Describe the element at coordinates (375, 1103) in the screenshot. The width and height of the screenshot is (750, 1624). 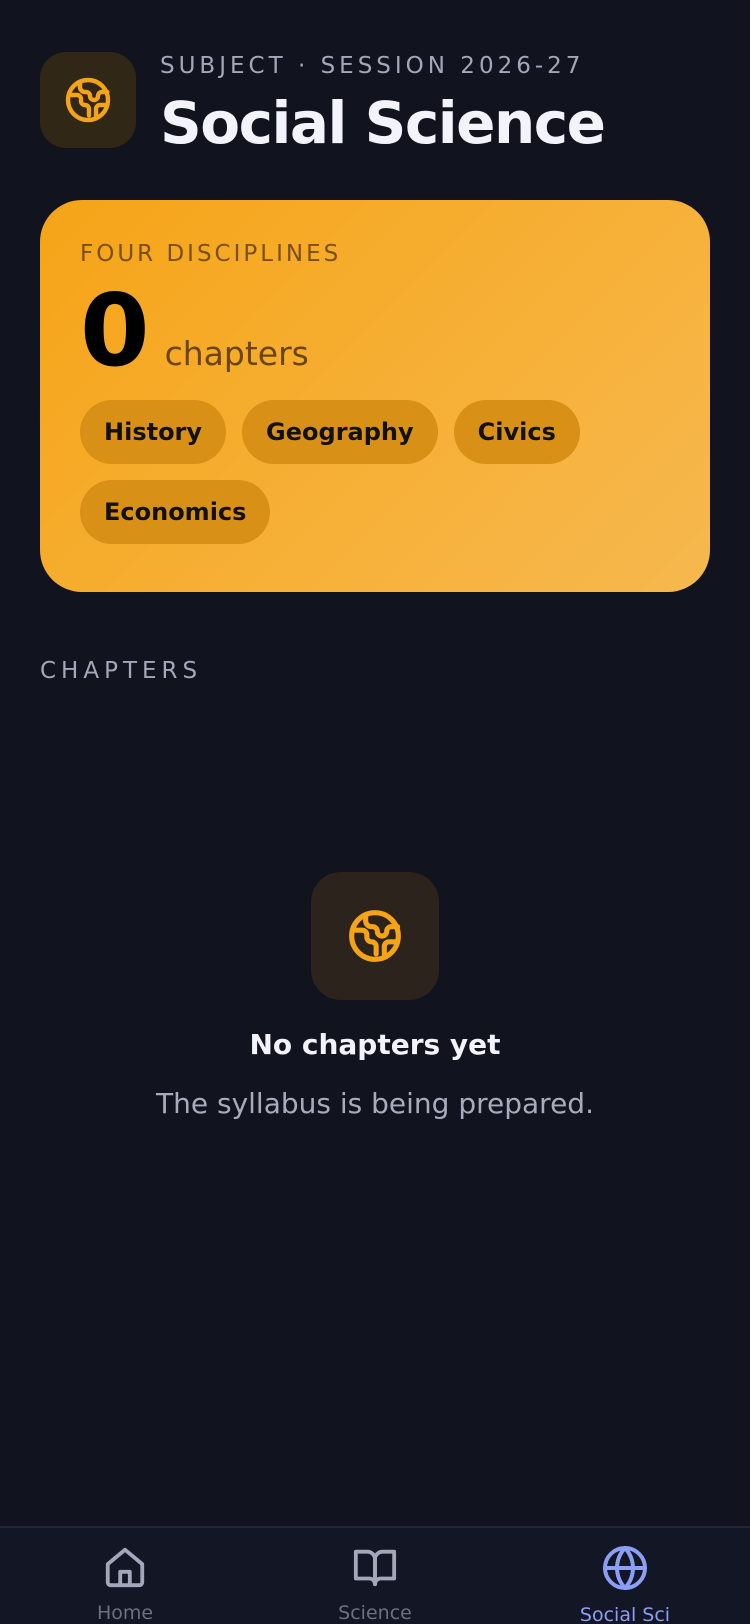
I see `empty-state-subtitle: The syllabus is being prepared.` at that location.